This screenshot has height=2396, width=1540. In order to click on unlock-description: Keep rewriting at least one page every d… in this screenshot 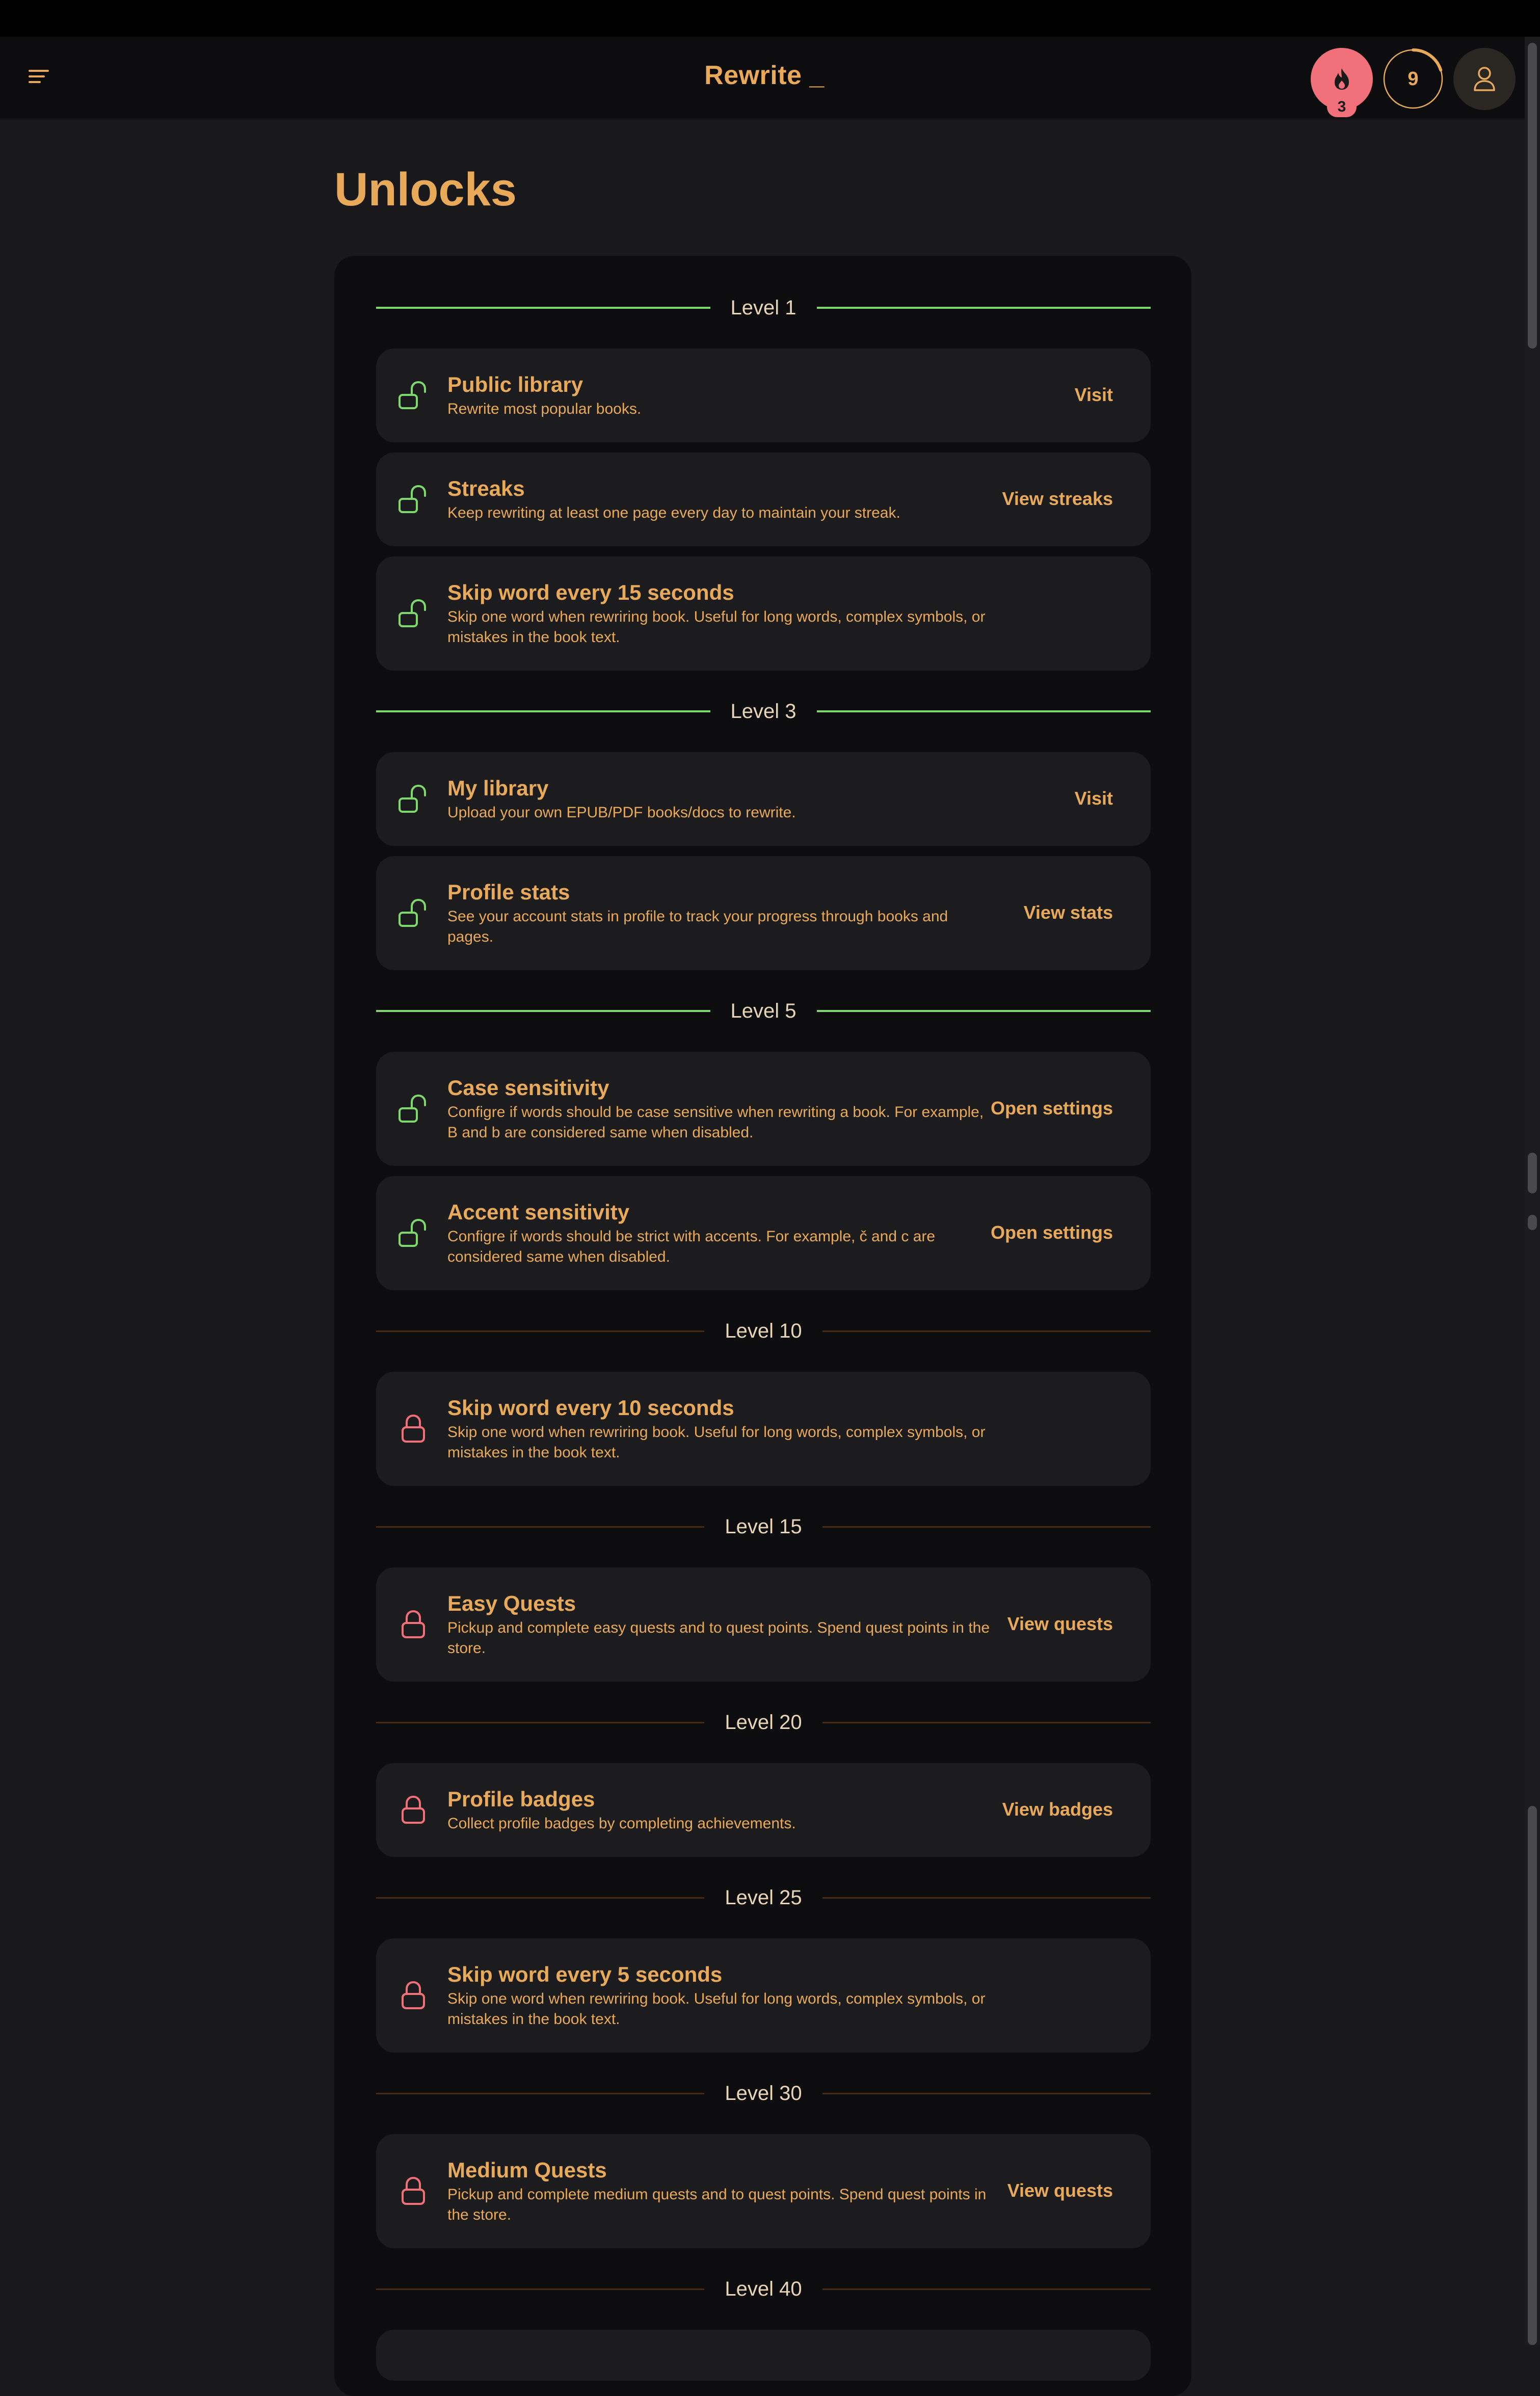, I will do `click(674, 512)`.